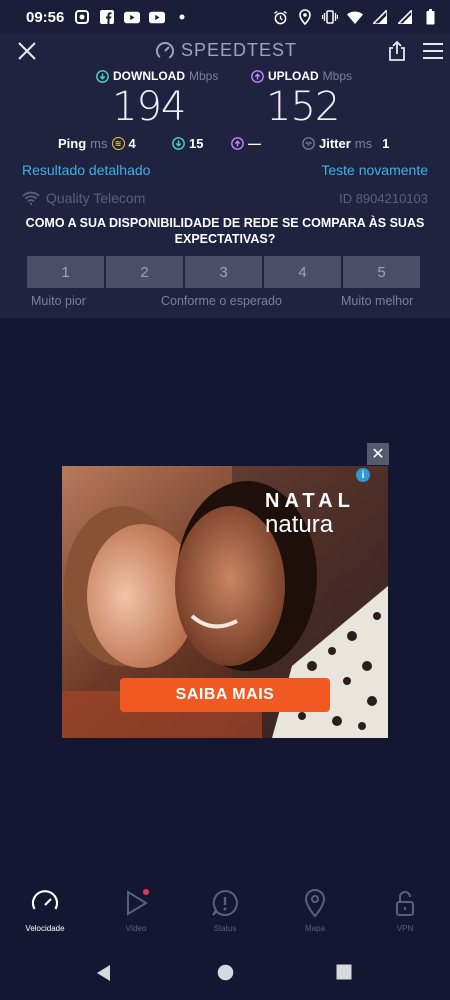 This screenshot has width=450, height=1000. Describe the element at coordinates (45, 17) in the screenshot. I see `status-time: 09:56` at that location.